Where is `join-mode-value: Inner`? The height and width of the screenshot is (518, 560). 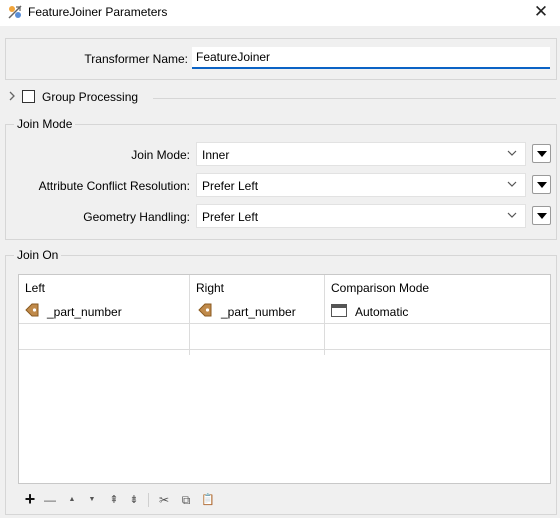 join-mode-value: Inner is located at coordinates (216, 155).